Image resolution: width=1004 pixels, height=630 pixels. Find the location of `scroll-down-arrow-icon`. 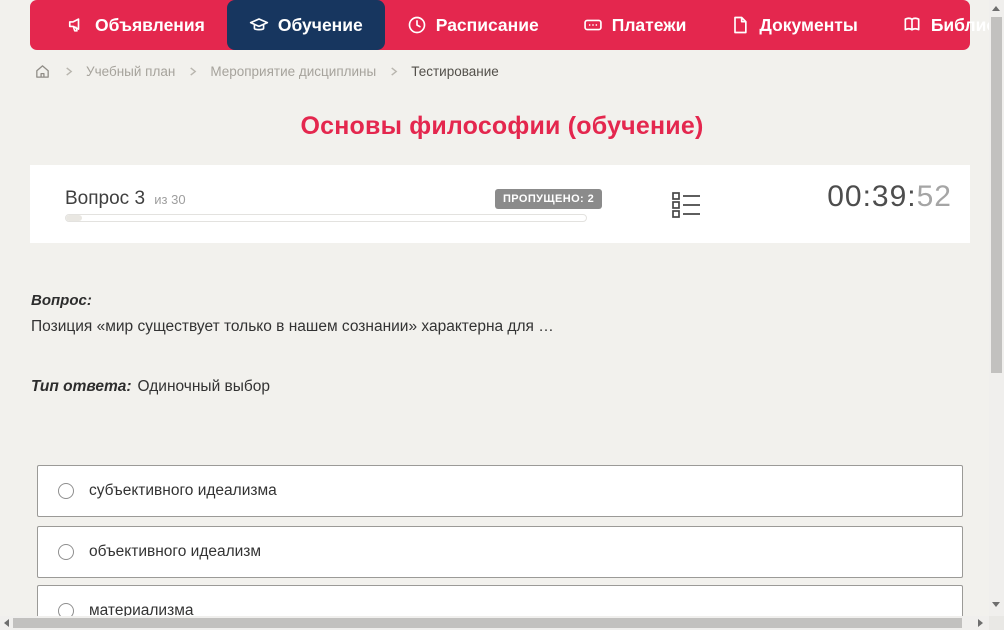

scroll-down-arrow-icon is located at coordinates (996, 604).